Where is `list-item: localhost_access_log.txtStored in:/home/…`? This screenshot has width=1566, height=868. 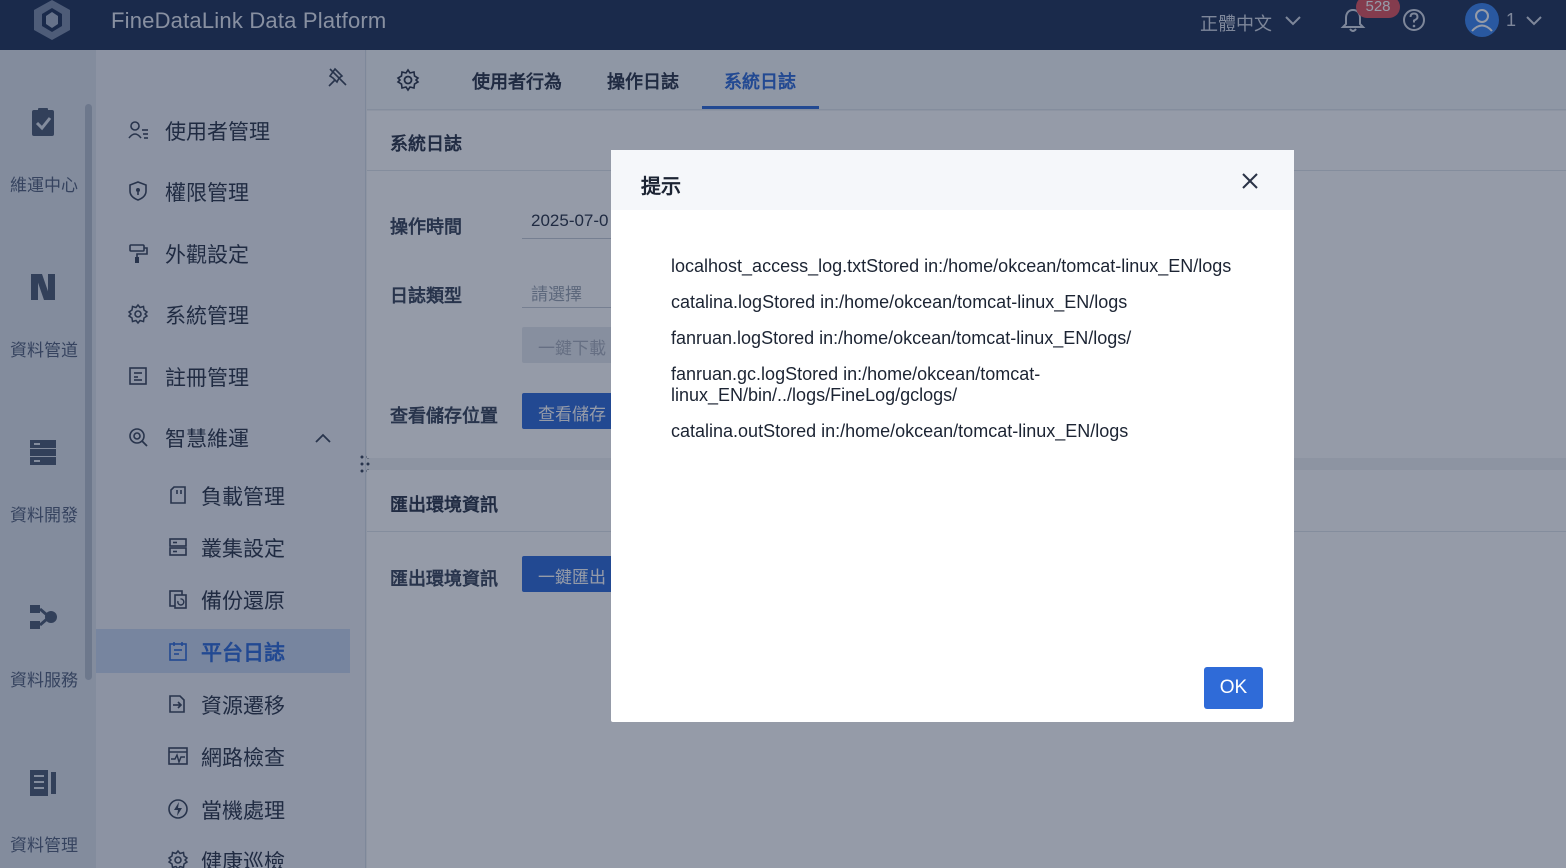
list-item: localhost_access_log.txtStored in:/home/… is located at coordinates (951, 266).